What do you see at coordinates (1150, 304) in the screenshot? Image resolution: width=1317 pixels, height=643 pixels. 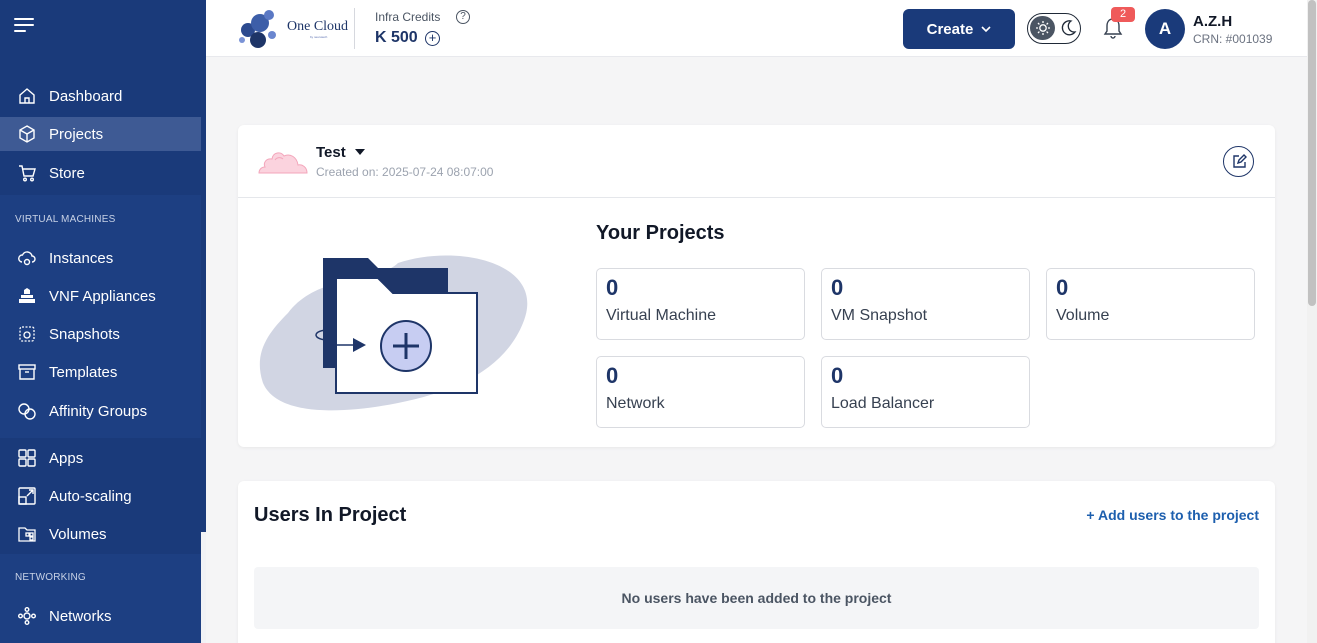 I see `stat-volume: 0 Volume` at bounding box center [1150, 304].